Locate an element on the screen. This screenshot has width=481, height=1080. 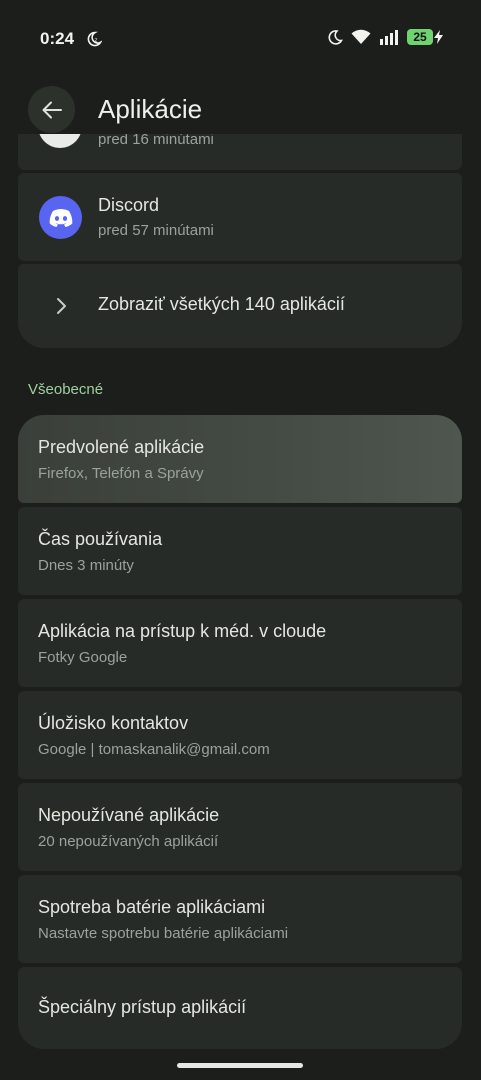
settings-item-subtitle: Dnes 3 minúty is located at coordinates (86, 565).